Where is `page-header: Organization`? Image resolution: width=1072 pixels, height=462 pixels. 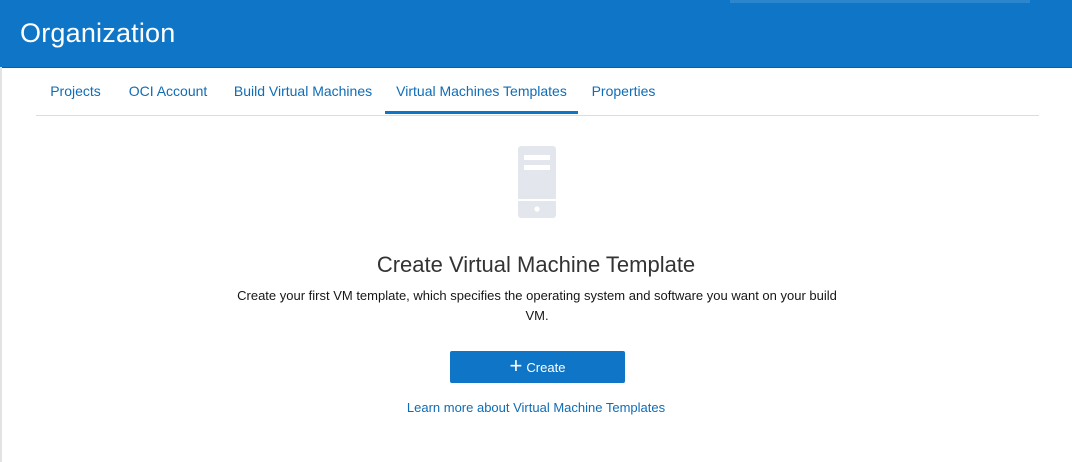
page-header: Organization is located at coordinates (536, 34).